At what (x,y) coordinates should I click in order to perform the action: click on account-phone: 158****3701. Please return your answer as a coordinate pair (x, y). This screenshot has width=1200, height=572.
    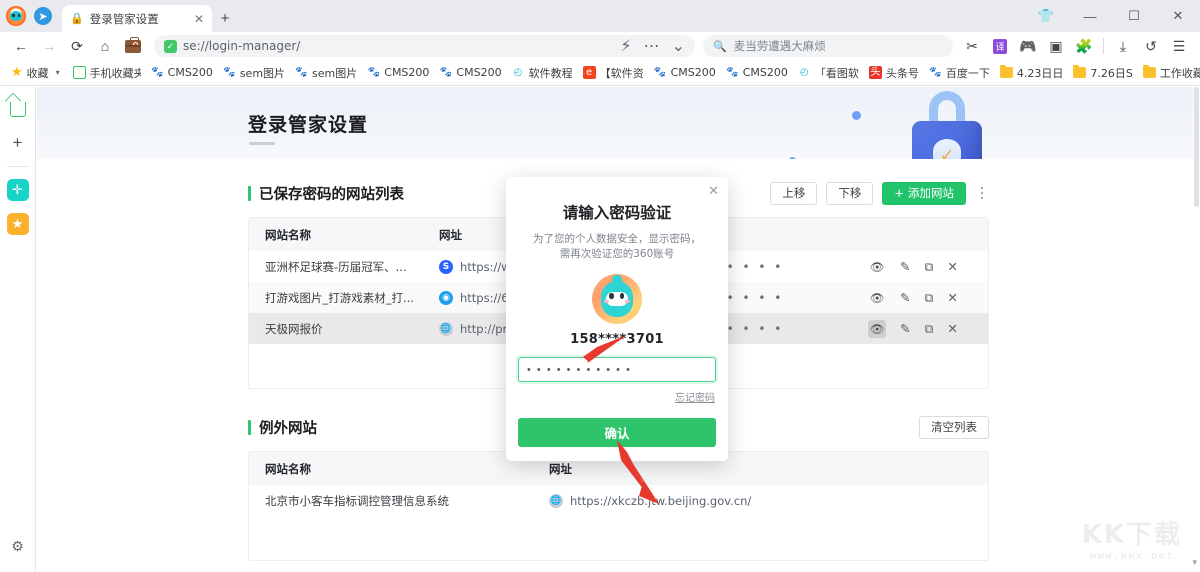
    Looking at the image, I should click on (617, 340).